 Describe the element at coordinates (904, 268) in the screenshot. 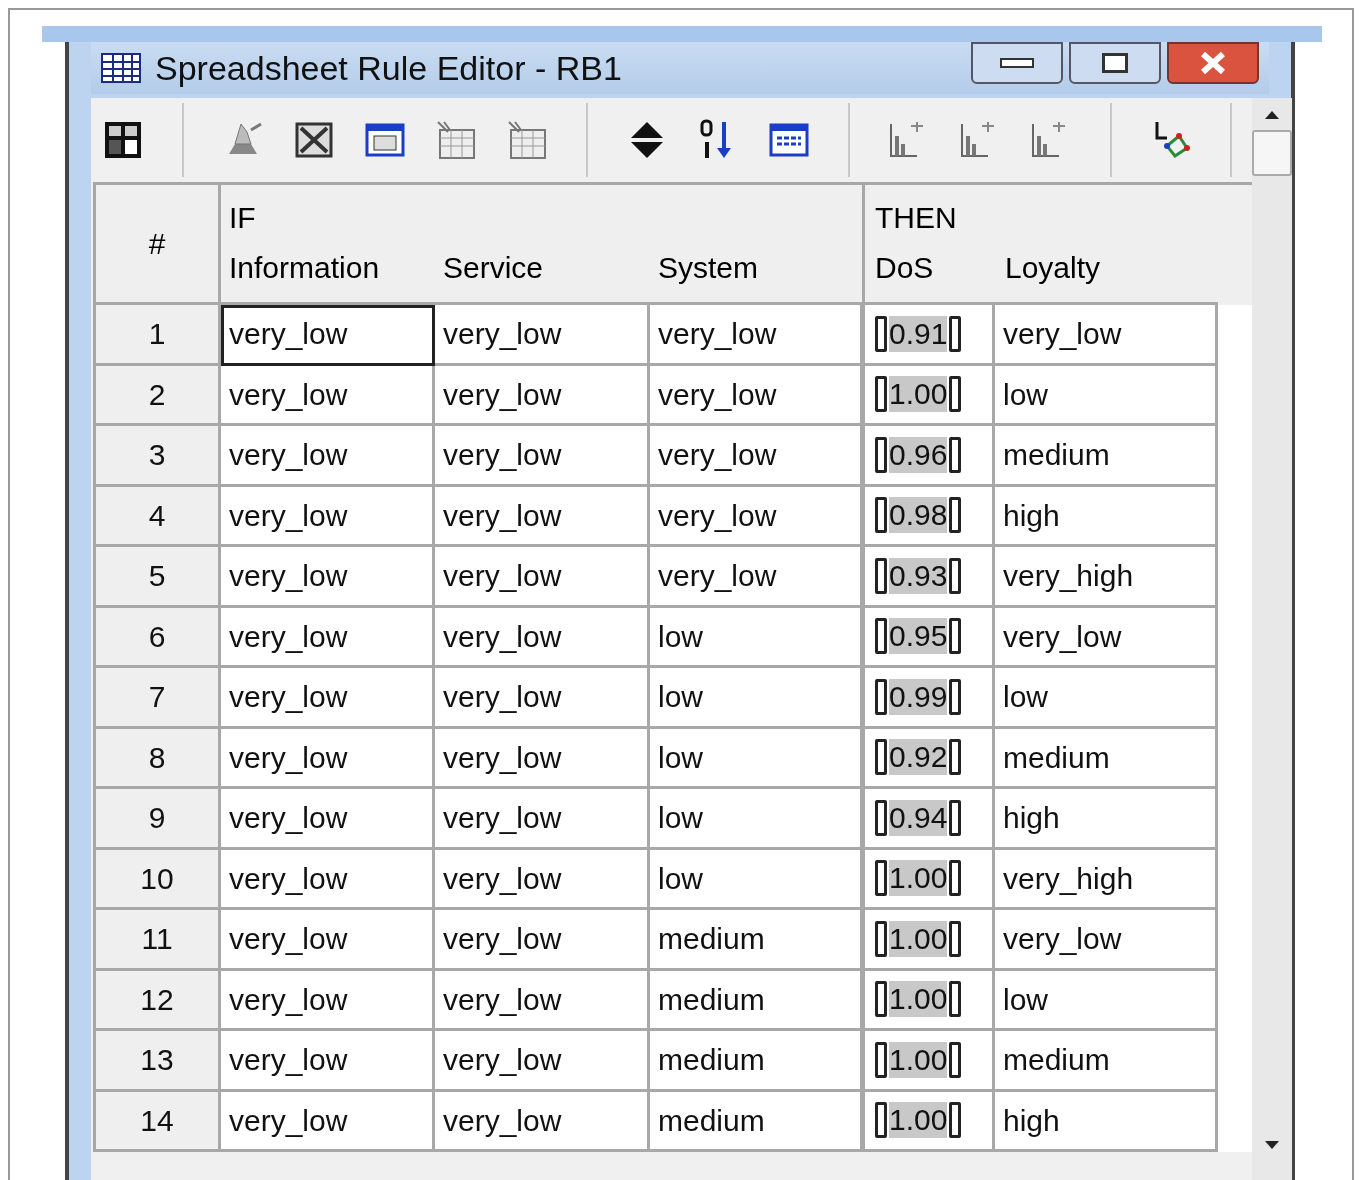

I see `column-header: DoS` at that location.